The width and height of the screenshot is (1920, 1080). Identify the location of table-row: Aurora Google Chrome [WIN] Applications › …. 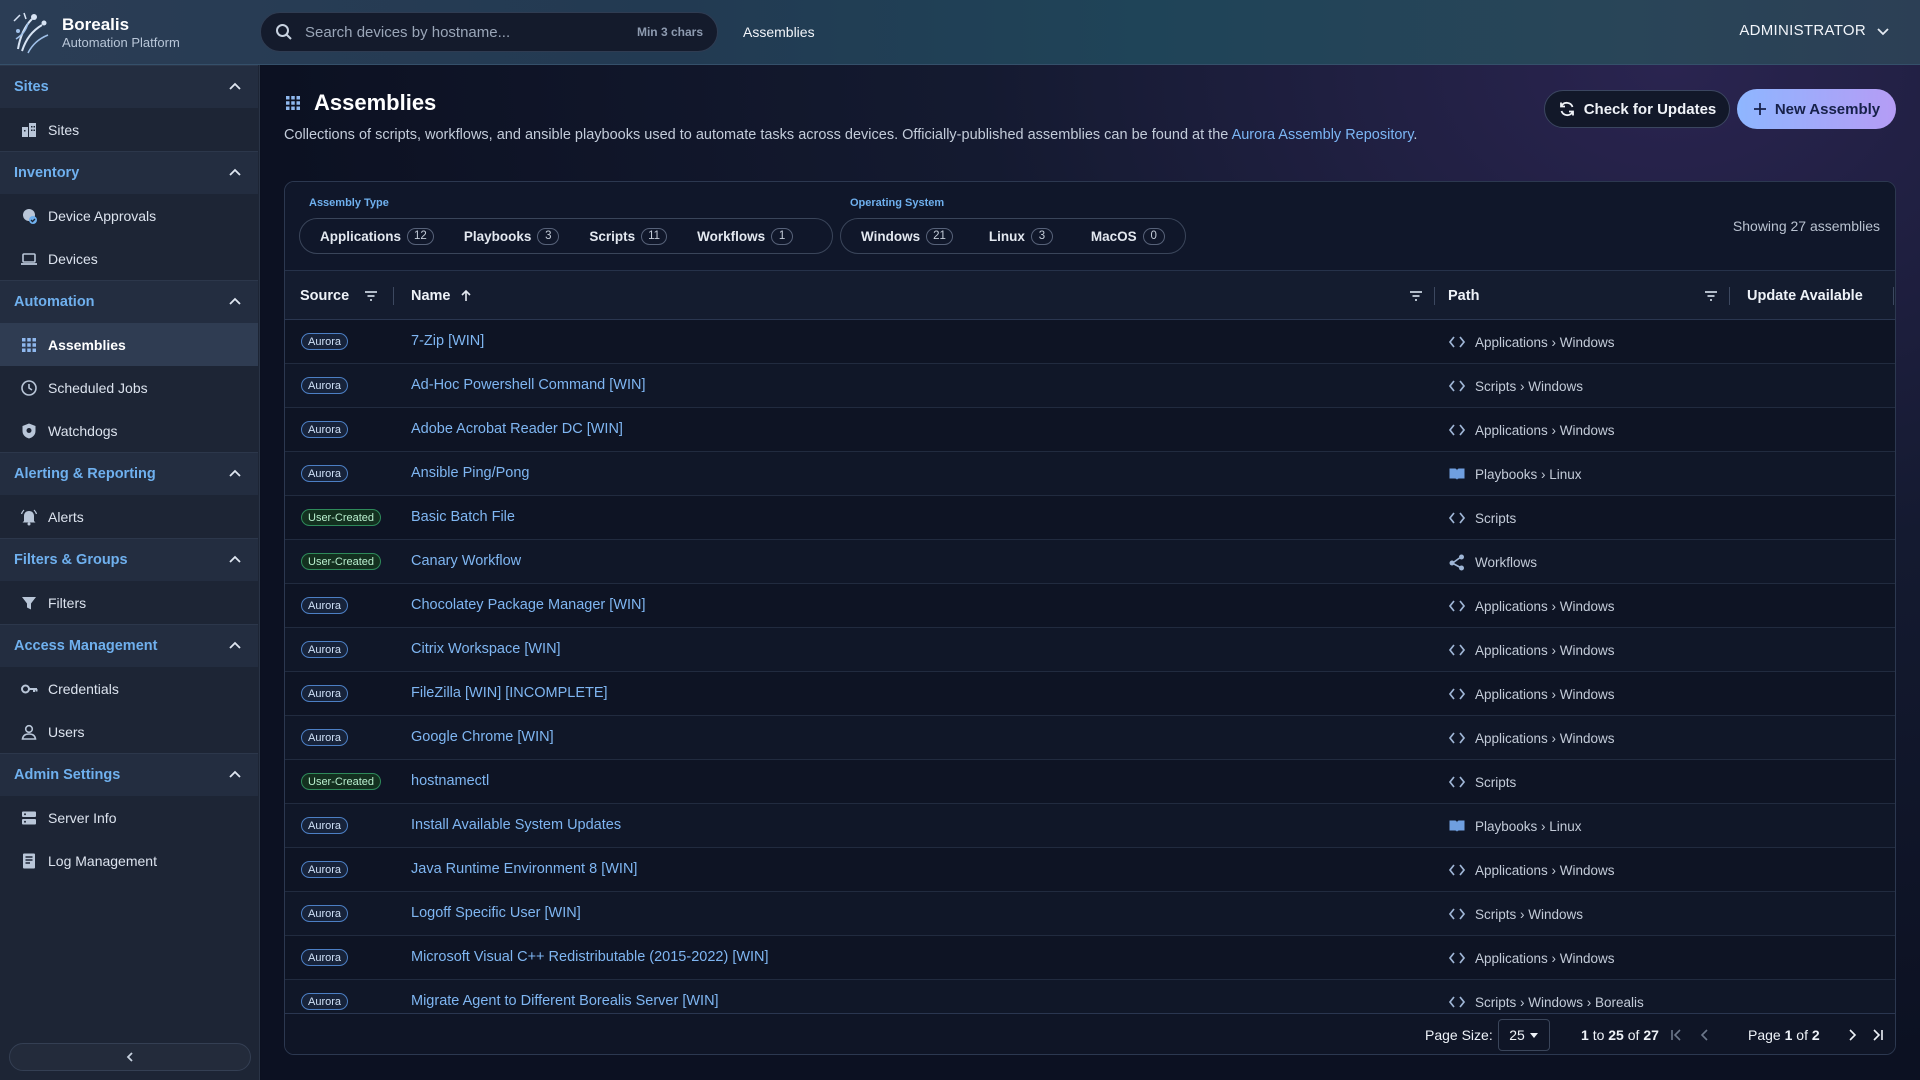
(1090, 738).